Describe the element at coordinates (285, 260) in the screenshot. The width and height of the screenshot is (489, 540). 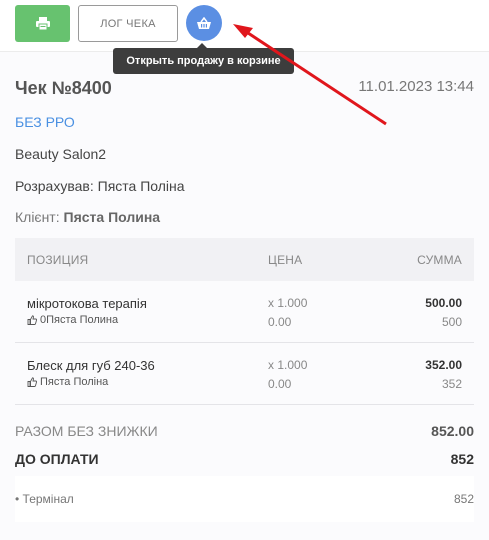
I see `header-price: ЦЕНА` at that location.